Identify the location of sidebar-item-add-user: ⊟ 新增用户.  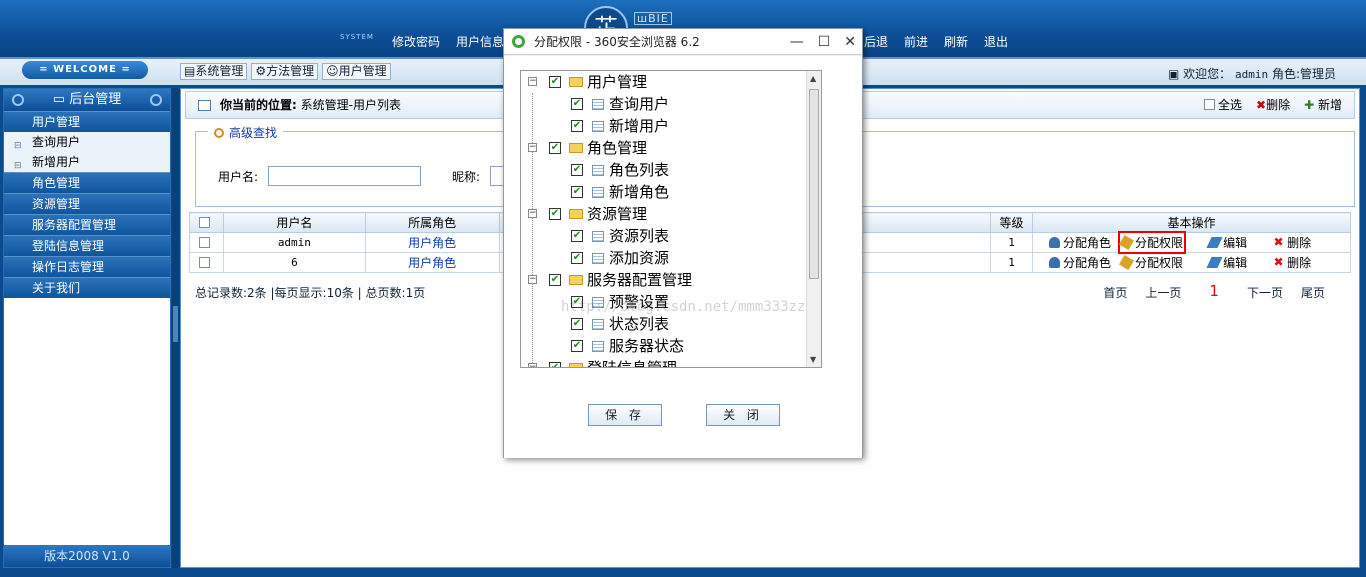
(87, 162).